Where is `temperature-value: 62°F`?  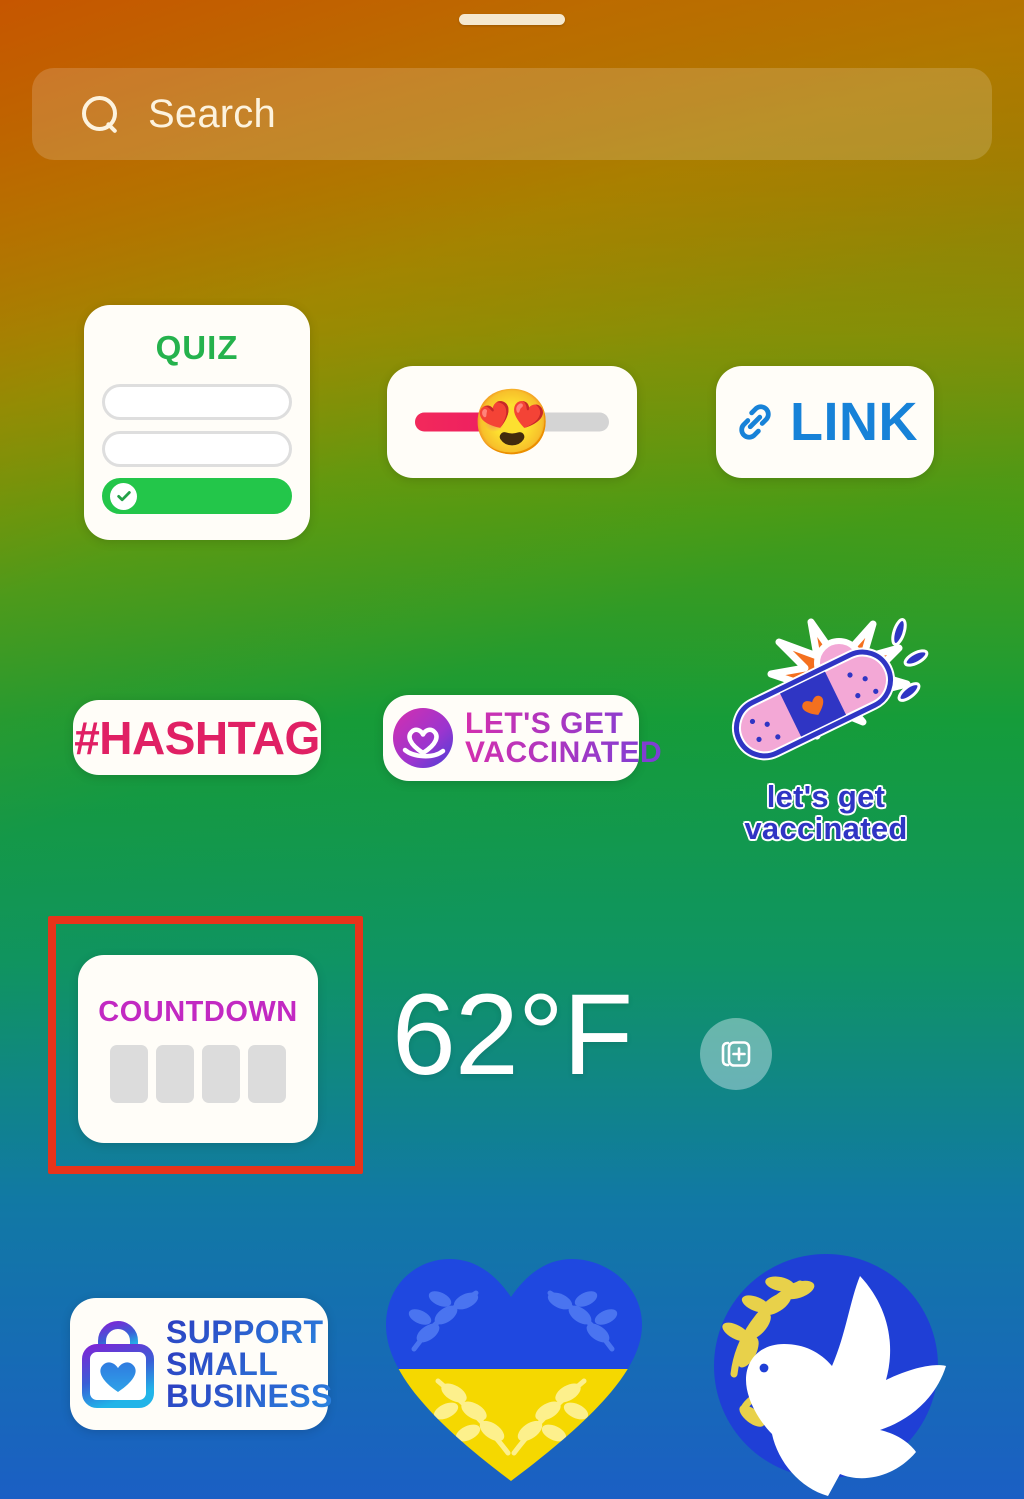
temperature-value: 62°F is located at coordinates (512, 1034).